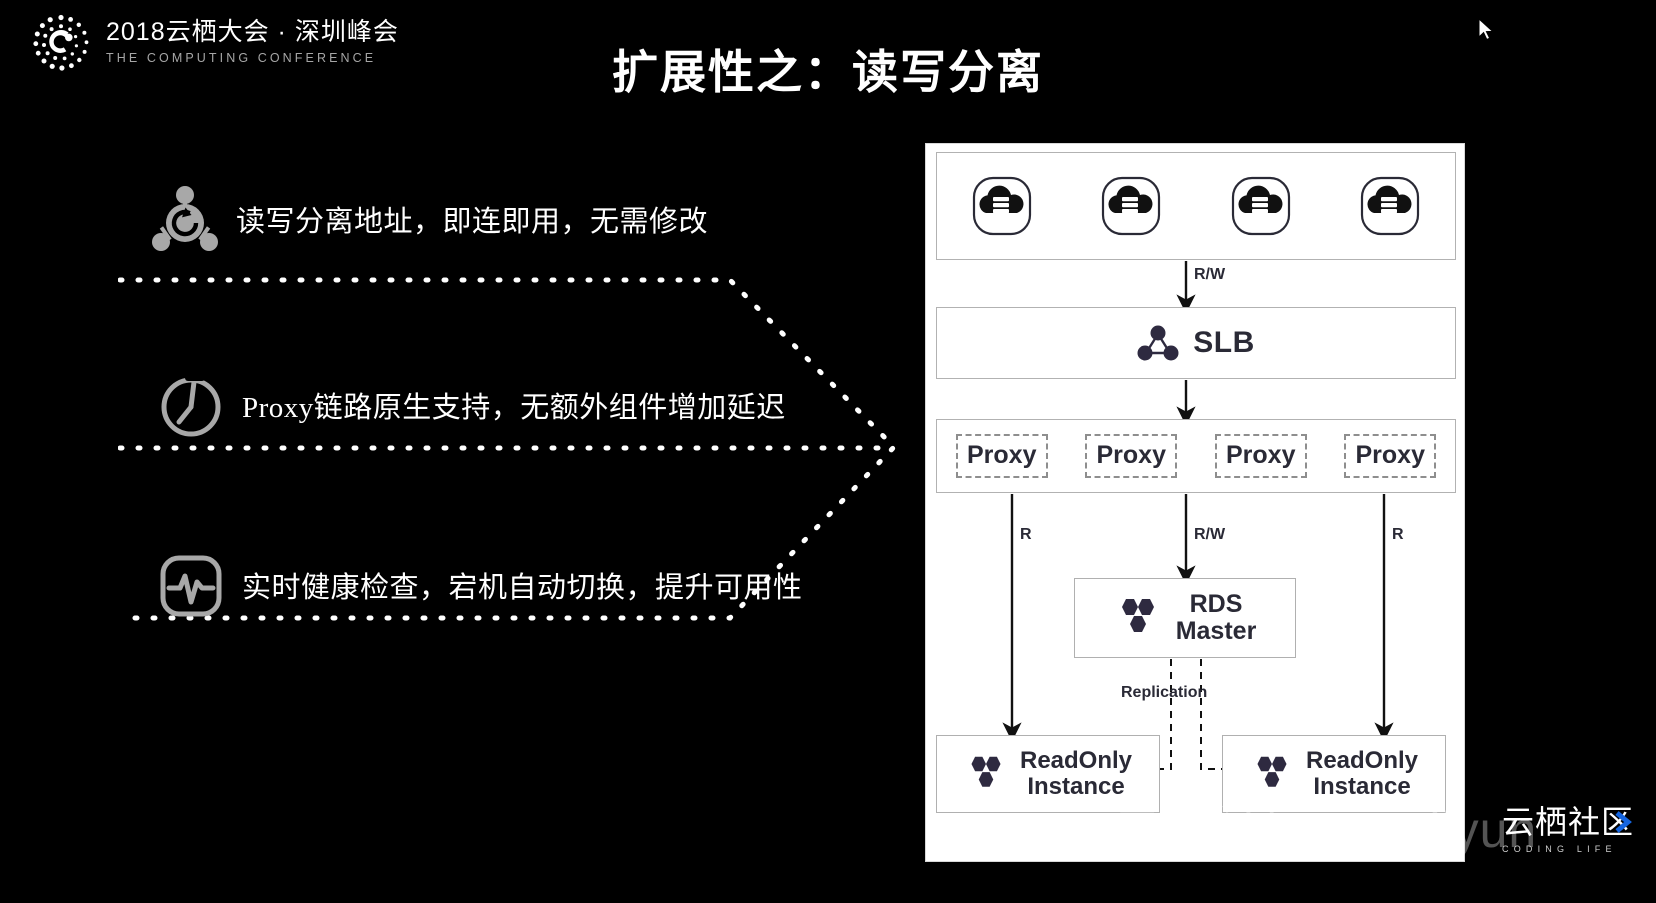  What do you see at coordinates (1216, 603) in the screenshot?
I see `rds-master-label-line1: RDS` at bounding box center [1216, 603].